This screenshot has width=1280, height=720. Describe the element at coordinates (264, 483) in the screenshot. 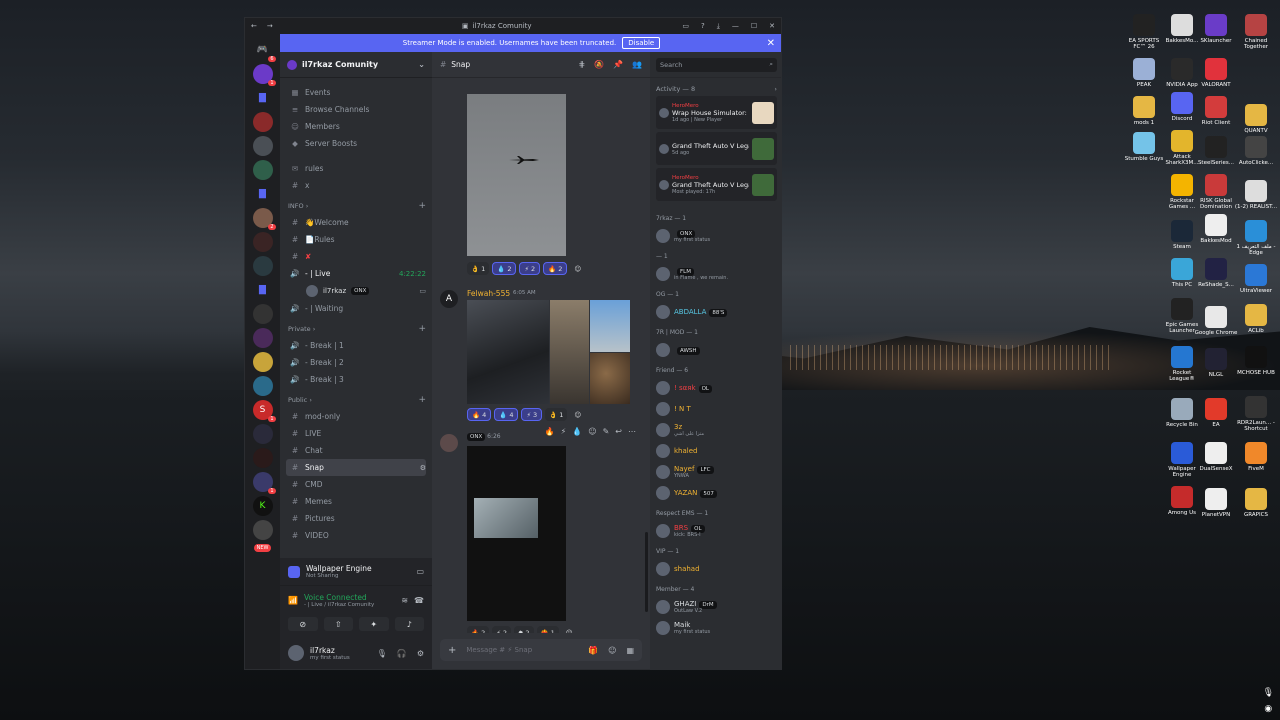

I see `server-icon: 1` at that location.